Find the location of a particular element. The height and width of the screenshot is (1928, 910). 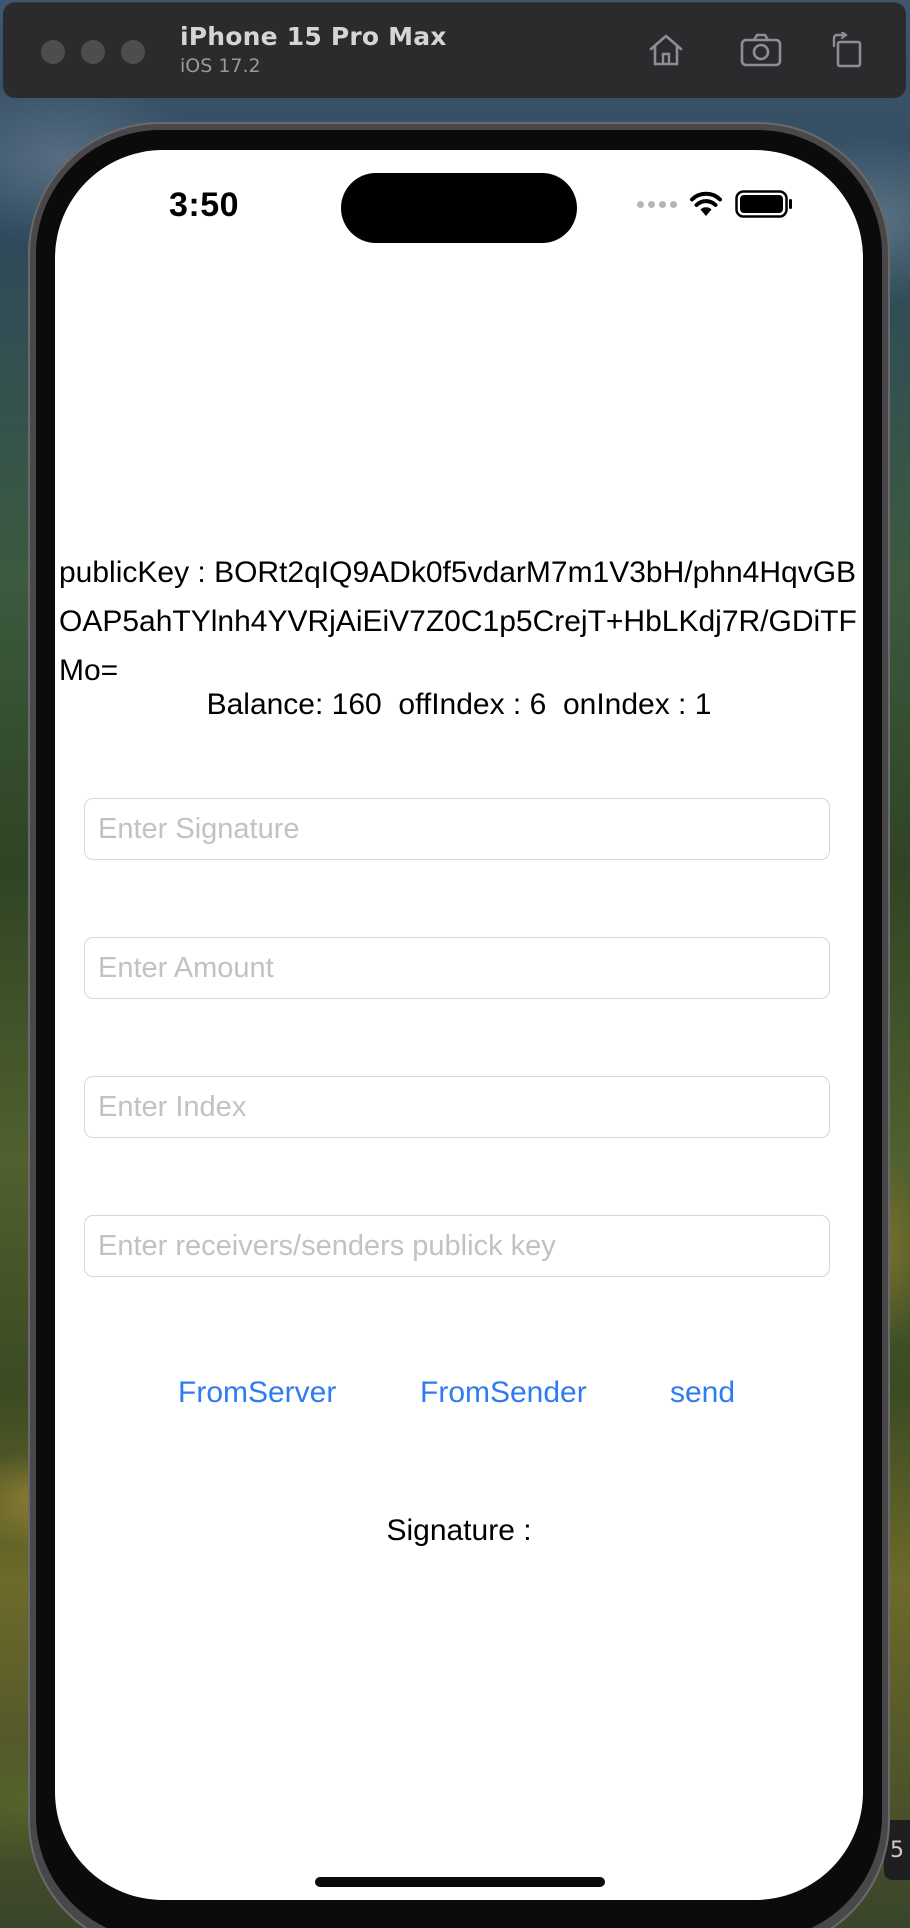

wifi-icon is located at coordinates (706, 203).